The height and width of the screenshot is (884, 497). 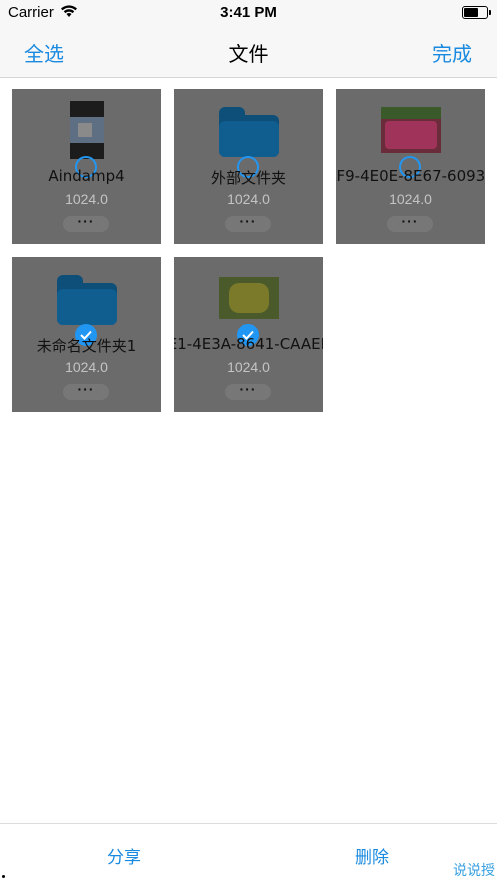 I want to click on share-button: 分享, so click(x=124, y=855).